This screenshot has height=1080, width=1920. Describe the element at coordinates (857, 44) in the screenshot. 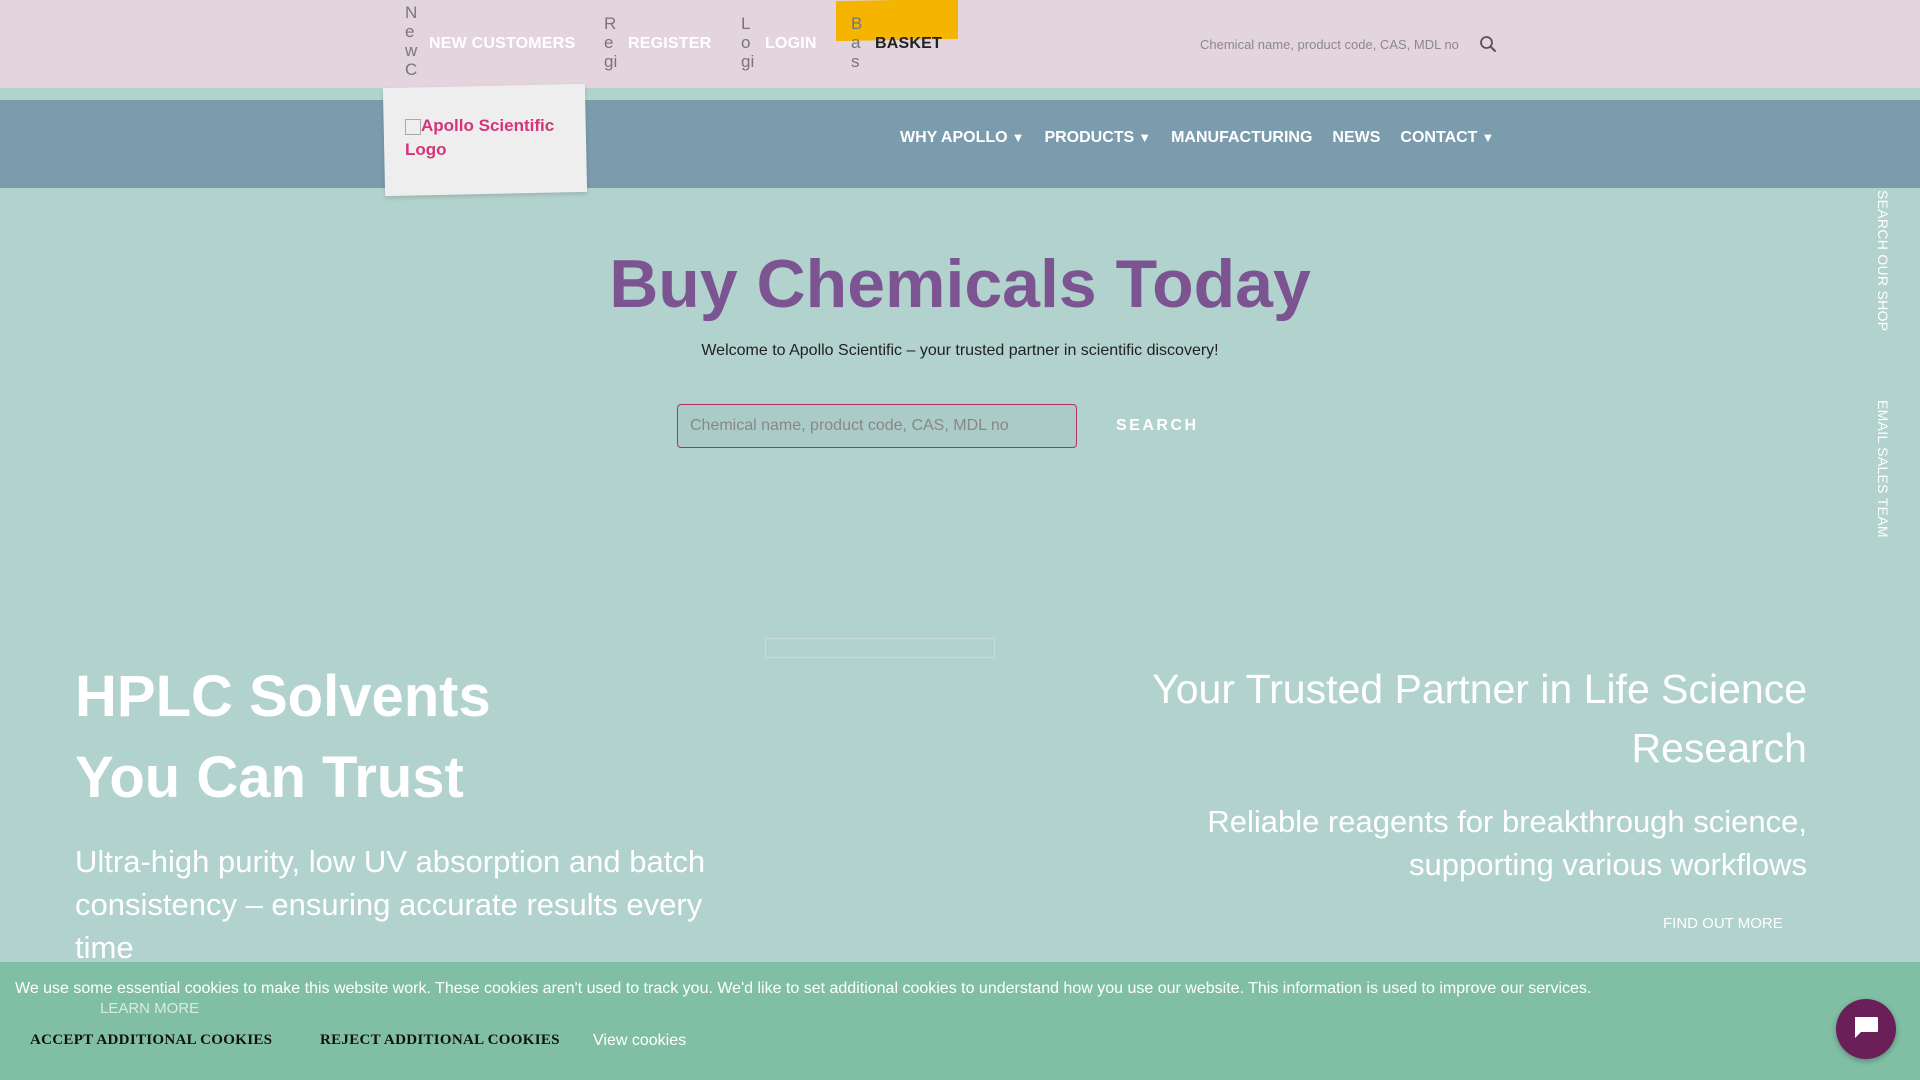

I see `basket-icon: Basket icon` at that location.